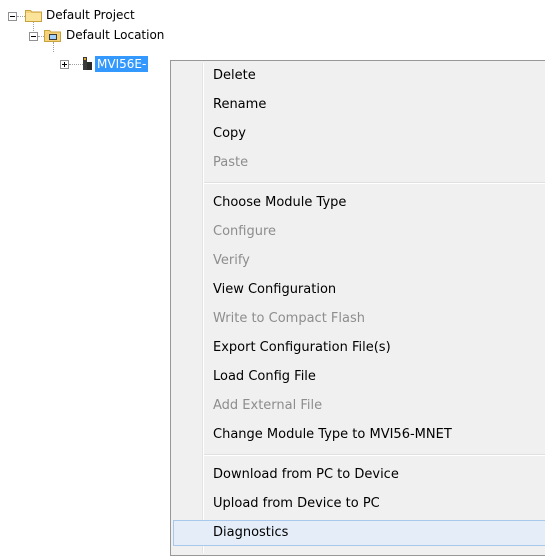 The height and width of the screenshot is (556, 545). Describe the element at coordinates (359, 261) in the screenshot. I see `menu-item-verify: Verify` at that location.